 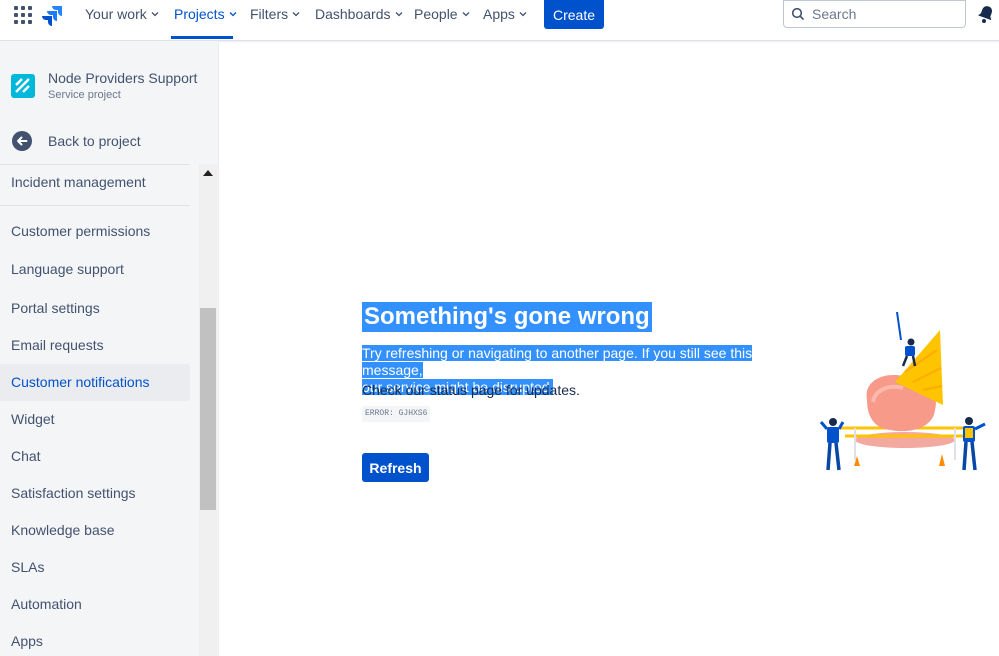 I want to click on sidebar-item-knowledge-base: Knowledge base, so click(x=95, y=530).